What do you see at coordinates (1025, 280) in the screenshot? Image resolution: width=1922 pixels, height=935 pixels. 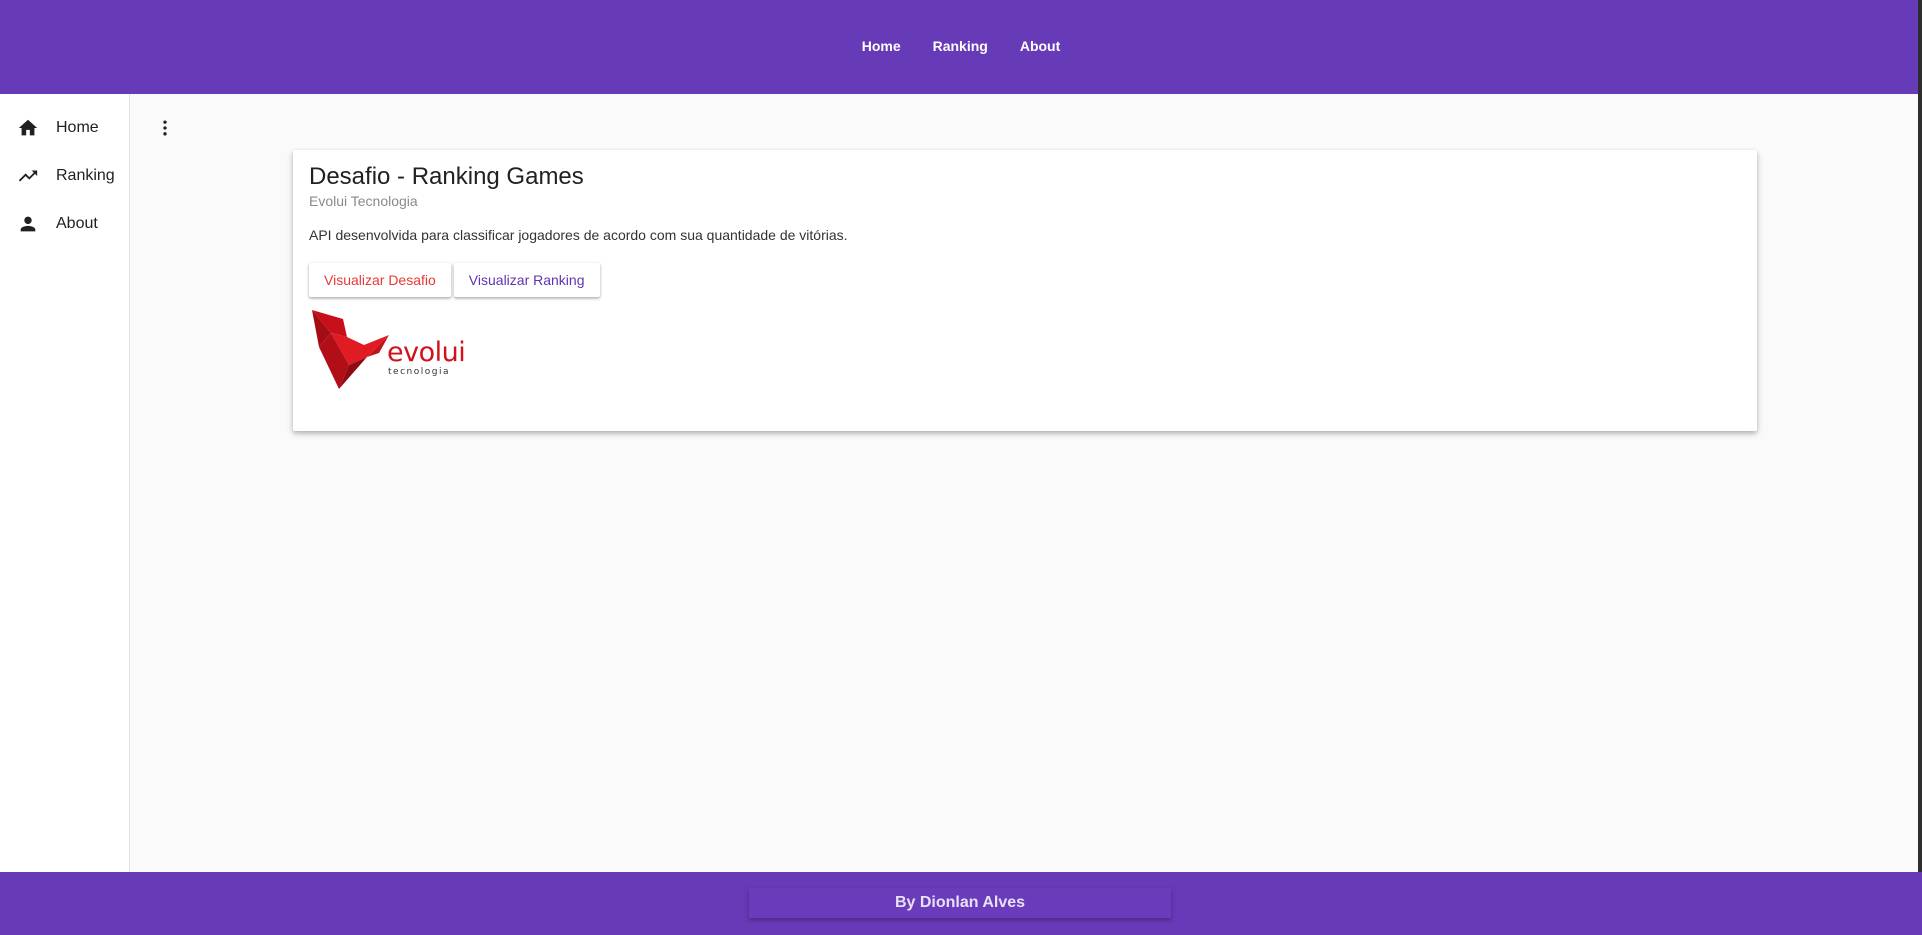 I see `card-actions: Visualizar Desafio Visualizar Ranking` at bounding box center [1025, 280].